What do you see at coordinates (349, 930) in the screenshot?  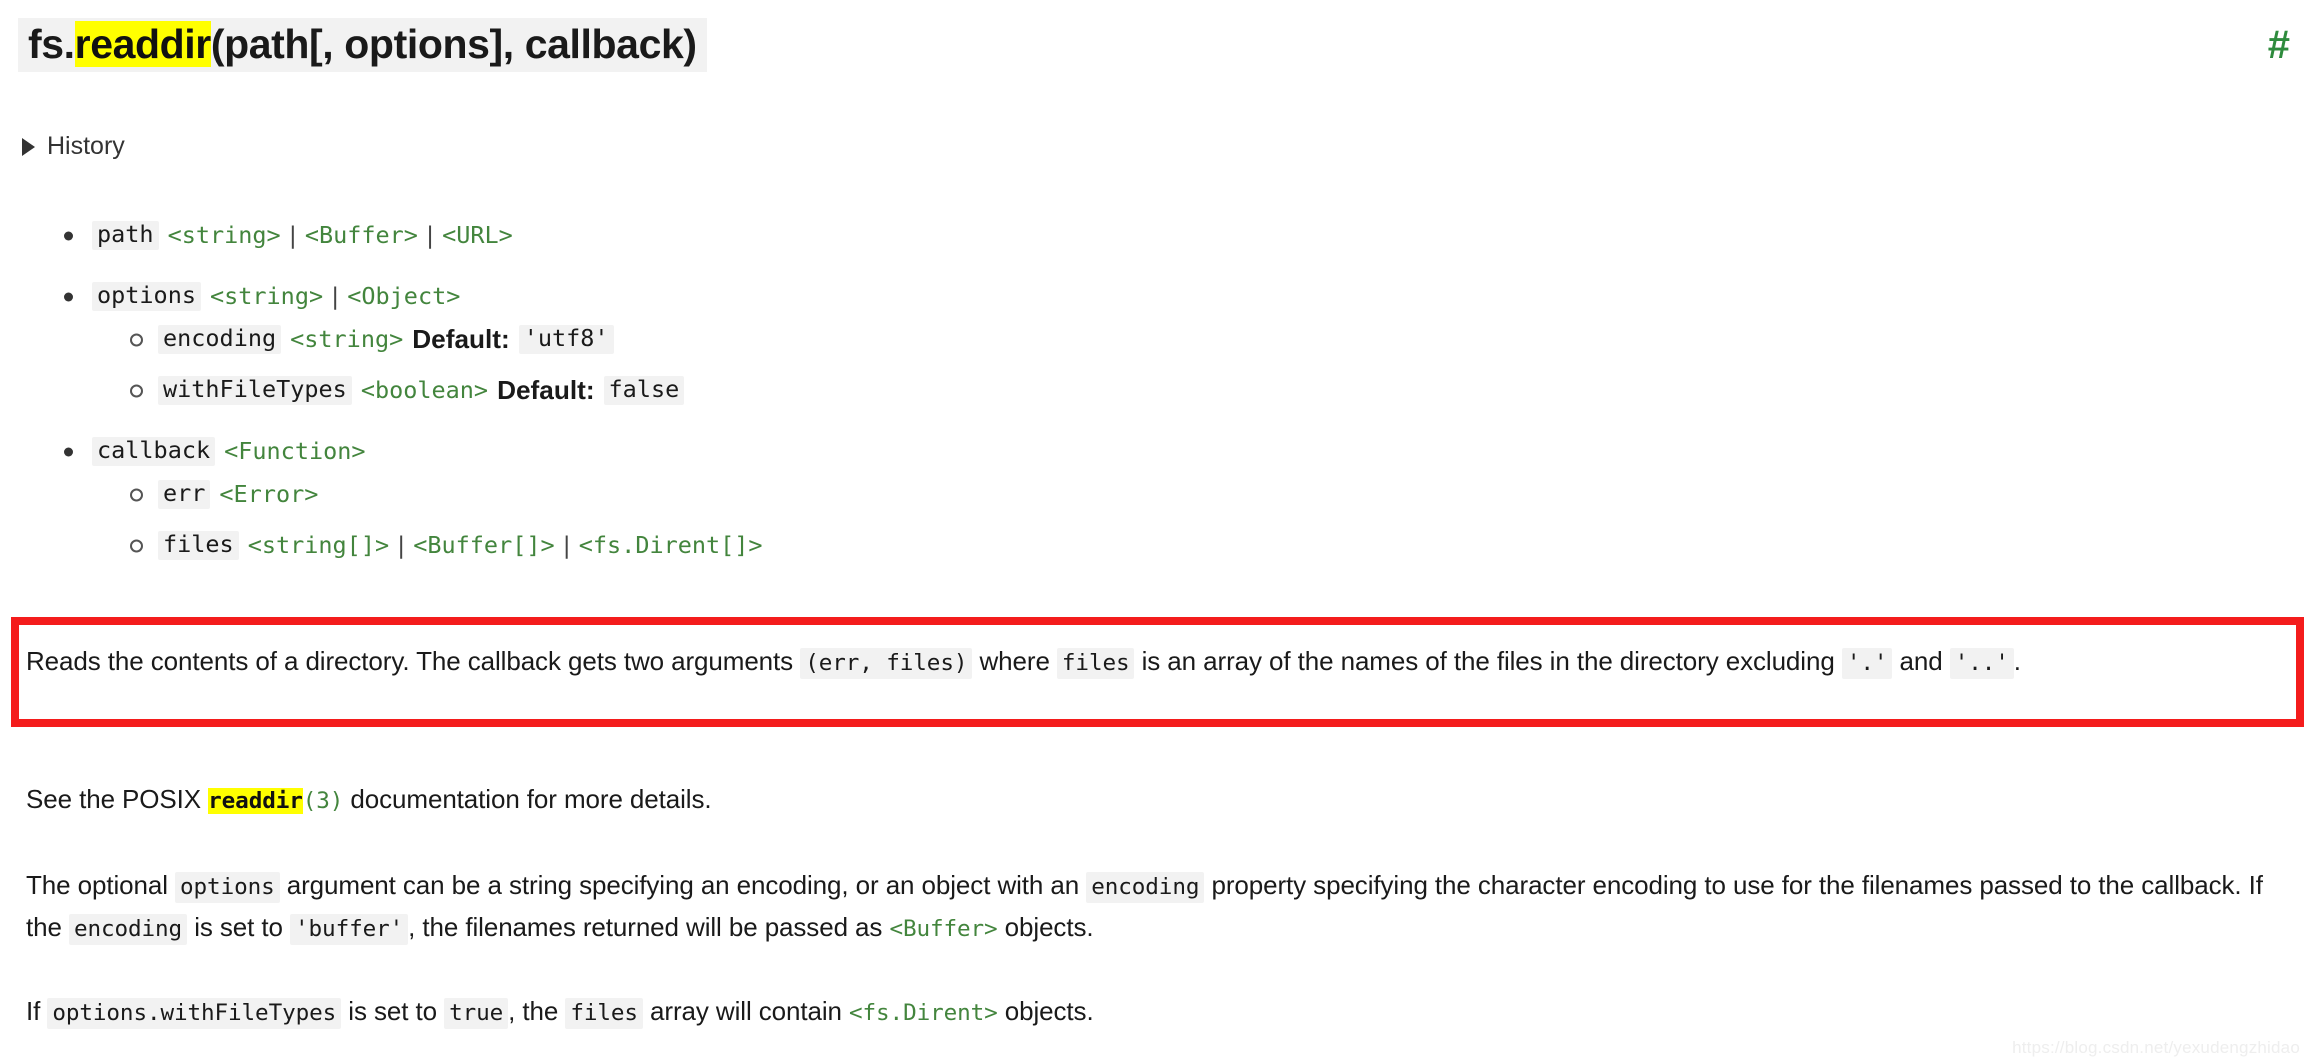 I see `opt-code-buffer-value: 'buffer'` at bounding box center [349, 930].